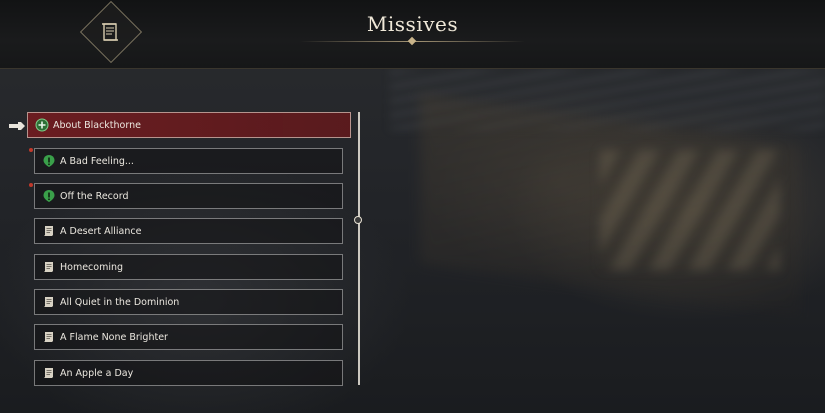 Image resolution: width=825 pixels, height=413 pixels. I want to click on quest-plus-icon, so click(42, 125).